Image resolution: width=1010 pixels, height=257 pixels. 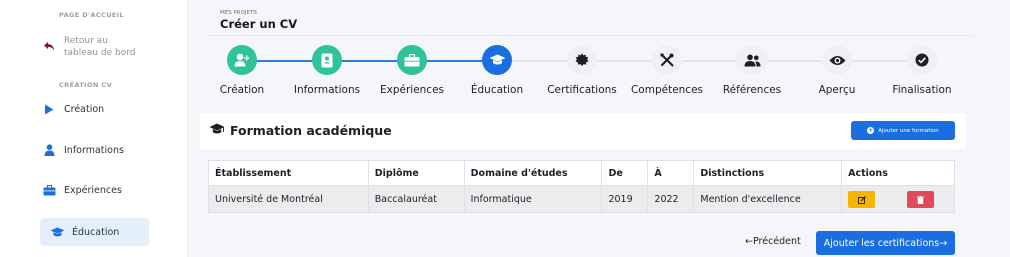 What do you see at coordinates (416, 199) in the screenshot?
I see `table-cell: Baccalauréat` at bounding box center [416, 199].